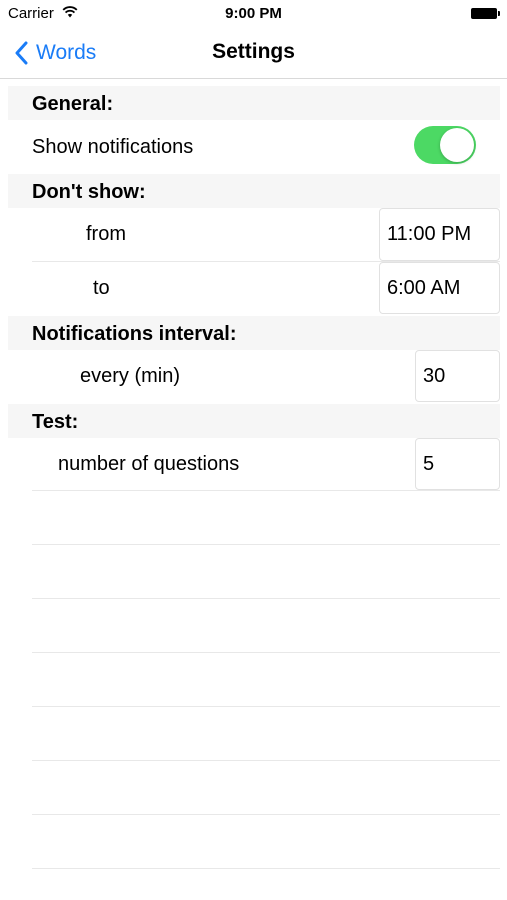  Describe the element at coordinates (106, 234) in the screenshot. I see `from-label: from` at that location.